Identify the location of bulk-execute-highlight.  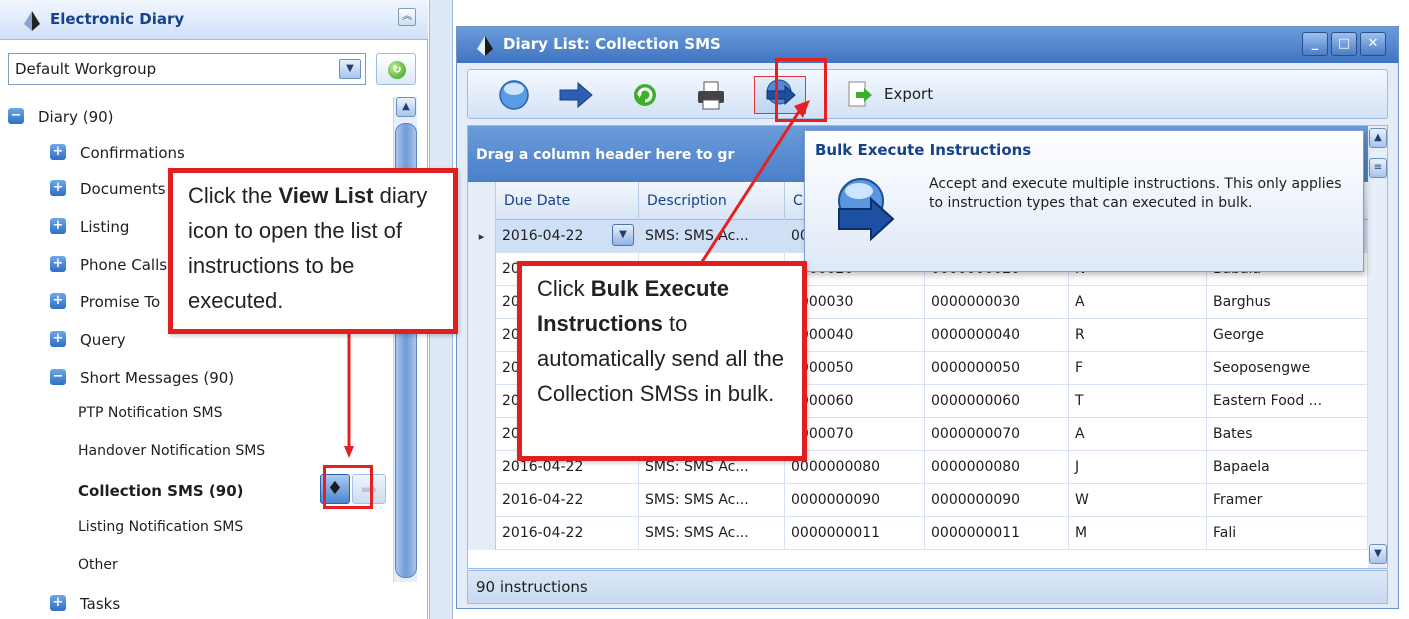
(801, 90).